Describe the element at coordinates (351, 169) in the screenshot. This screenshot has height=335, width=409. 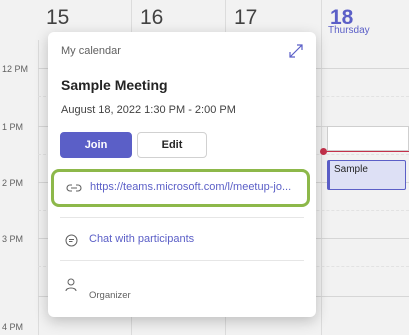
I see `event-title: Sample` at that location.